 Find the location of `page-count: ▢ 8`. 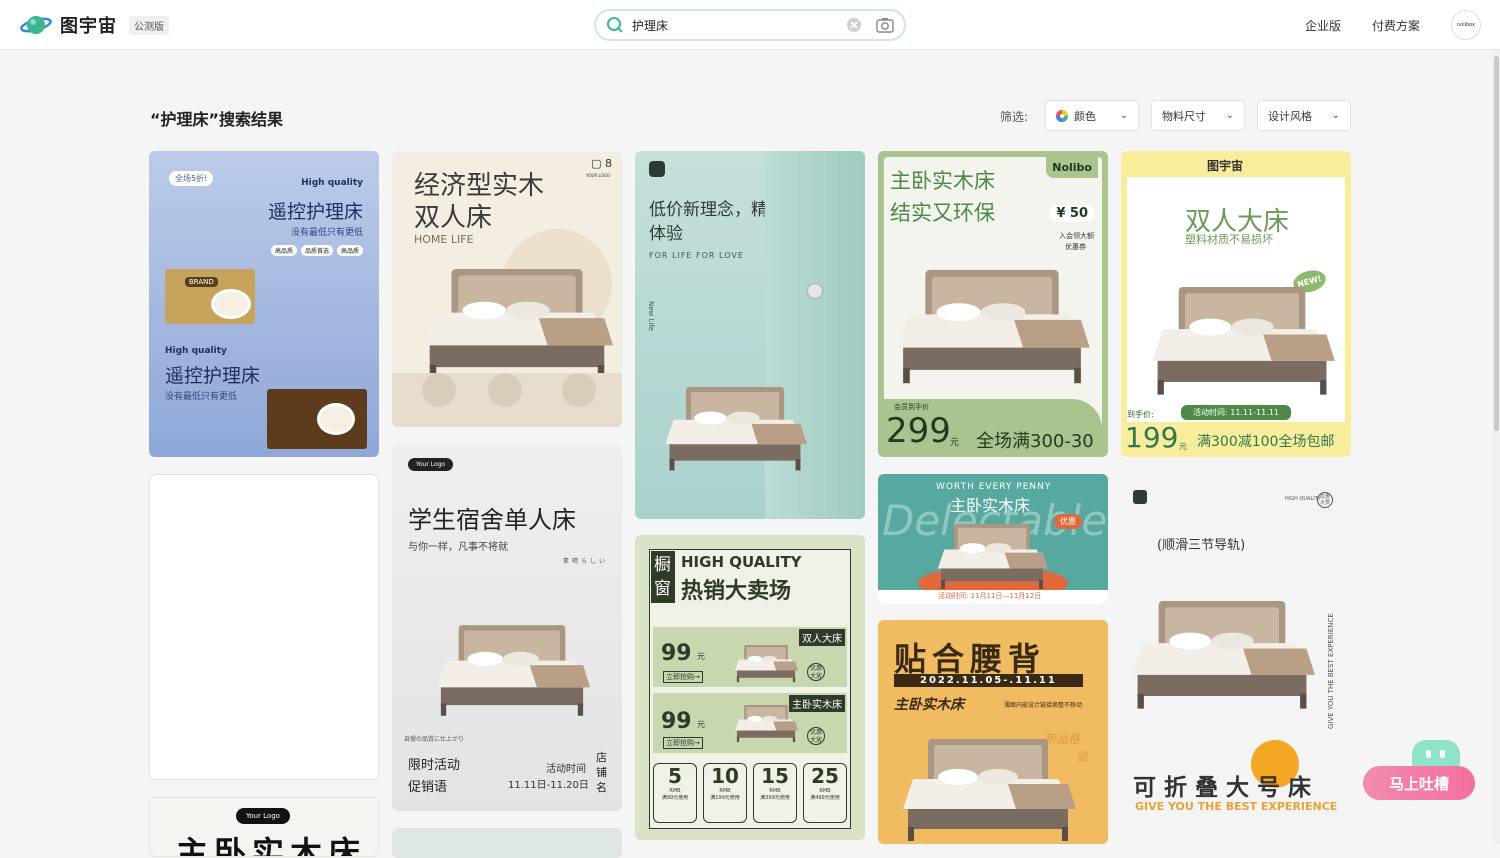

page-count: ▢ 8 is located at coordinates (601, 163).